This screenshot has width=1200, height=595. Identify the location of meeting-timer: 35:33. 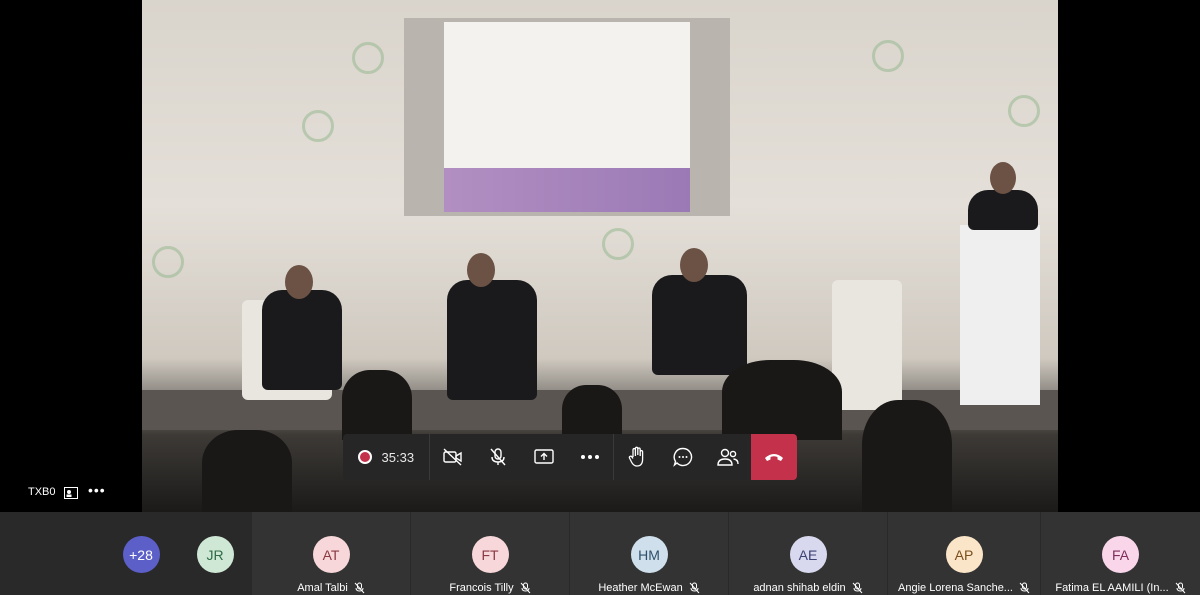
(398, 457).